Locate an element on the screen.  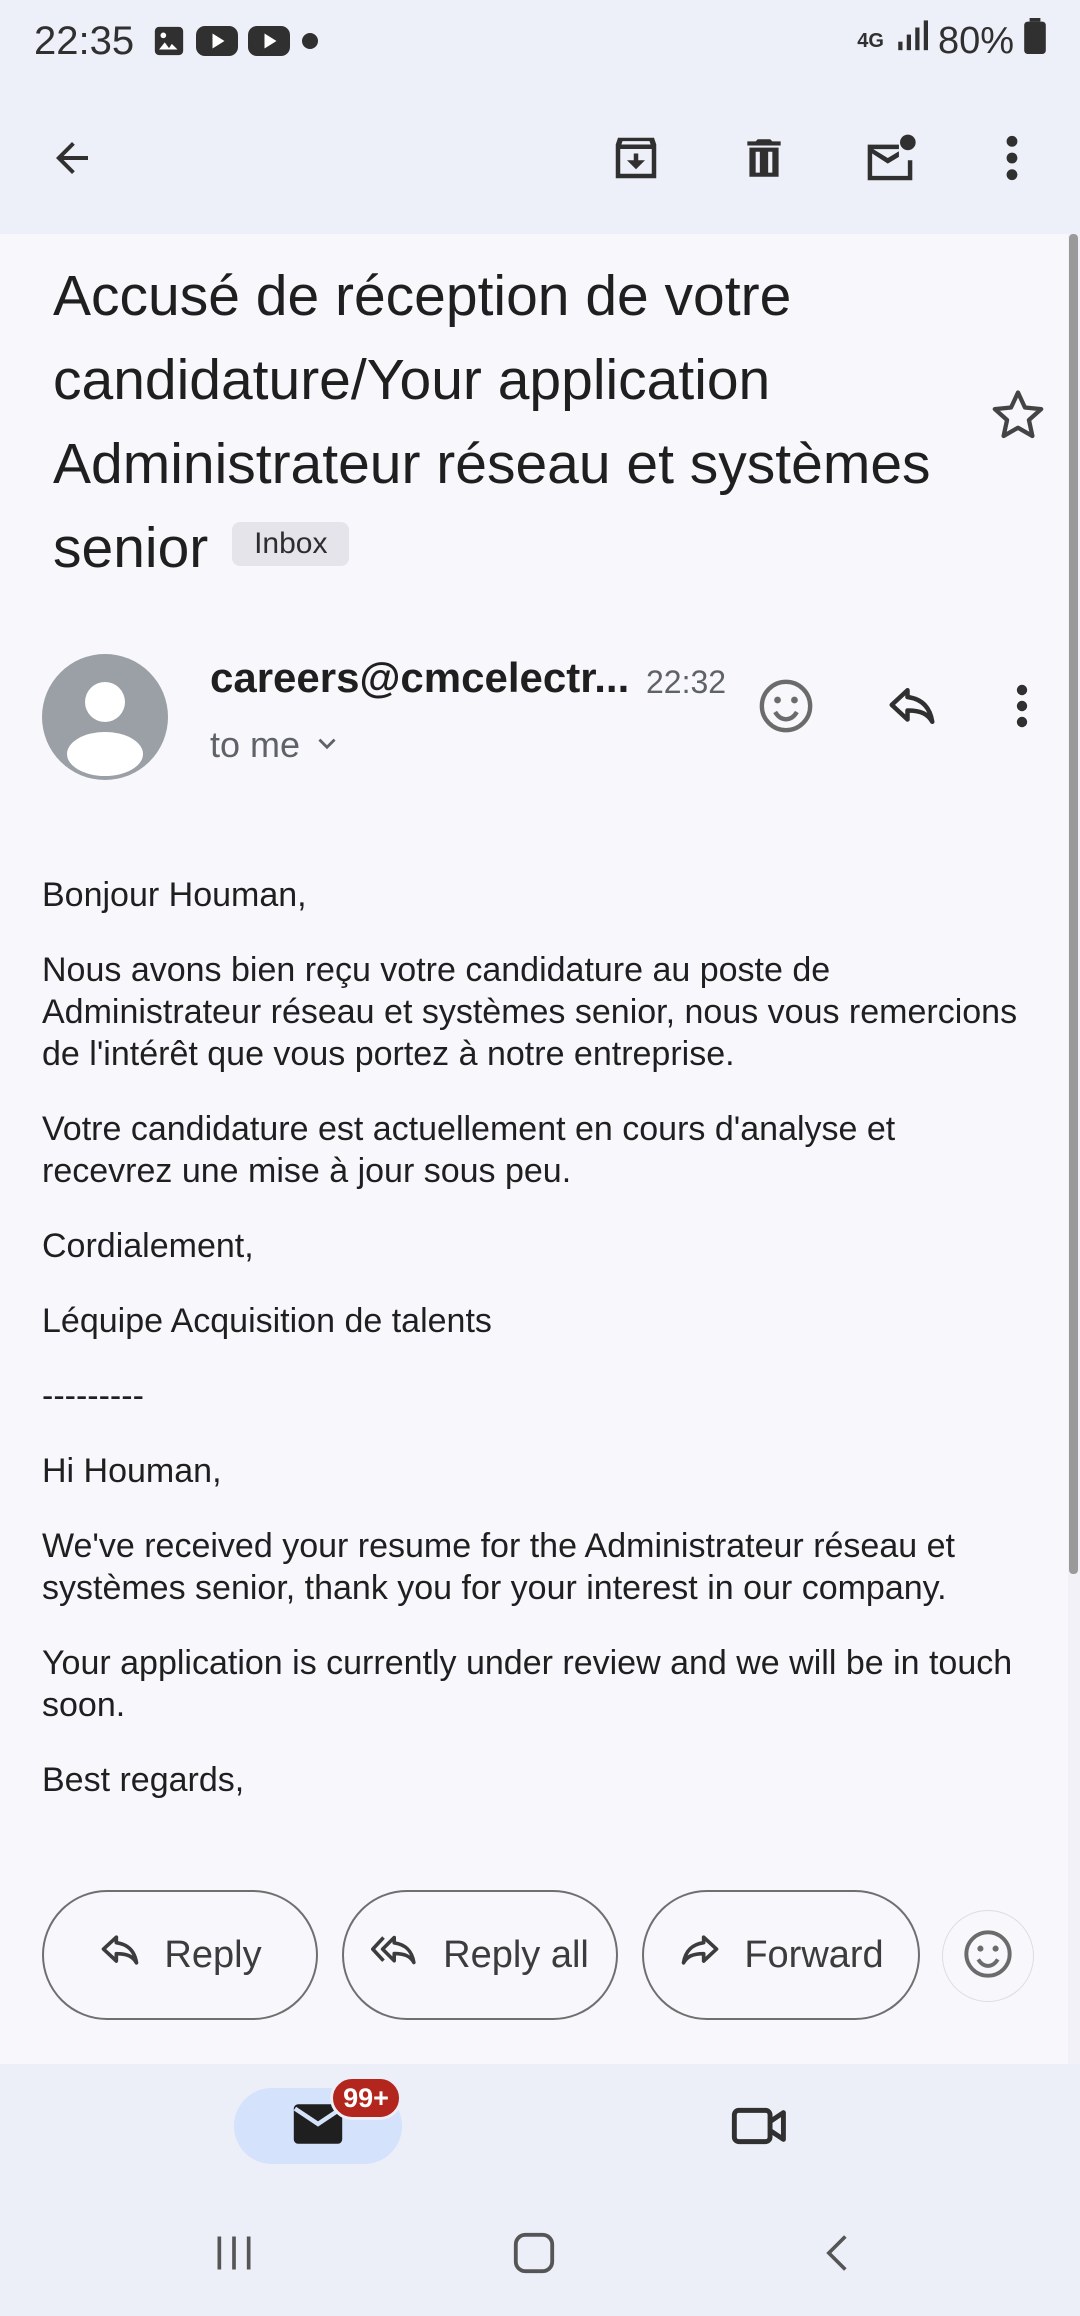
network-label: 4G is located at coordinates (870, 40).